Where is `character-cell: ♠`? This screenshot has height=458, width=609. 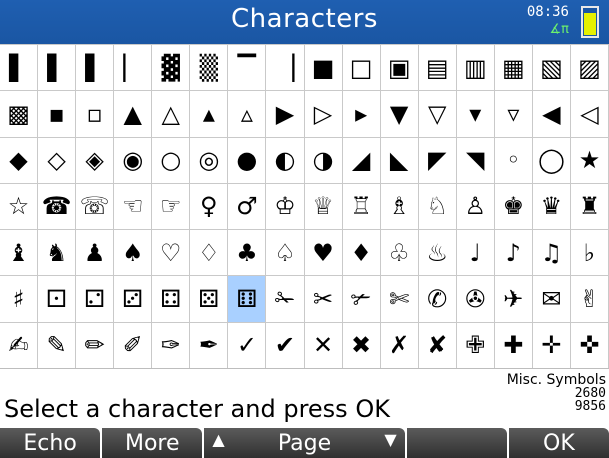 character-cell: ♠ is located at coordinates (133, 253).